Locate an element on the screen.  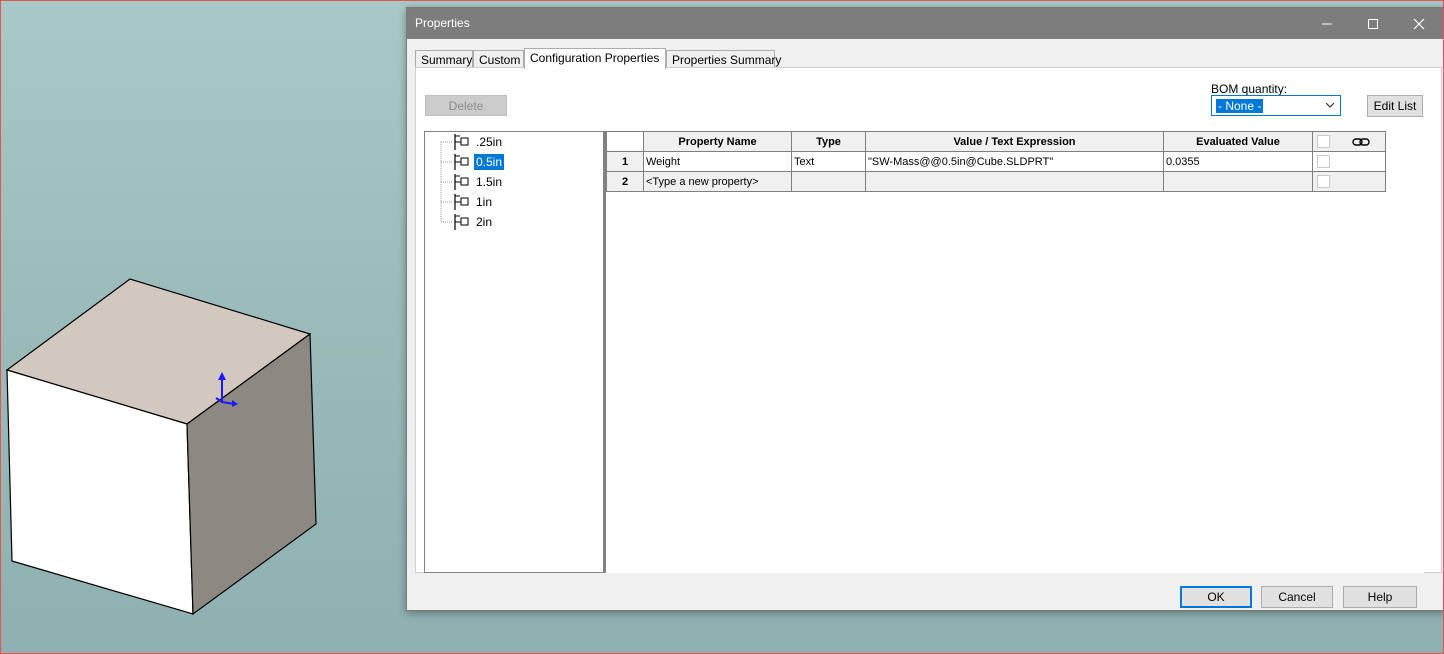
tab-configuration-properties: Configuration Properties is located at coordinates (595, 58).